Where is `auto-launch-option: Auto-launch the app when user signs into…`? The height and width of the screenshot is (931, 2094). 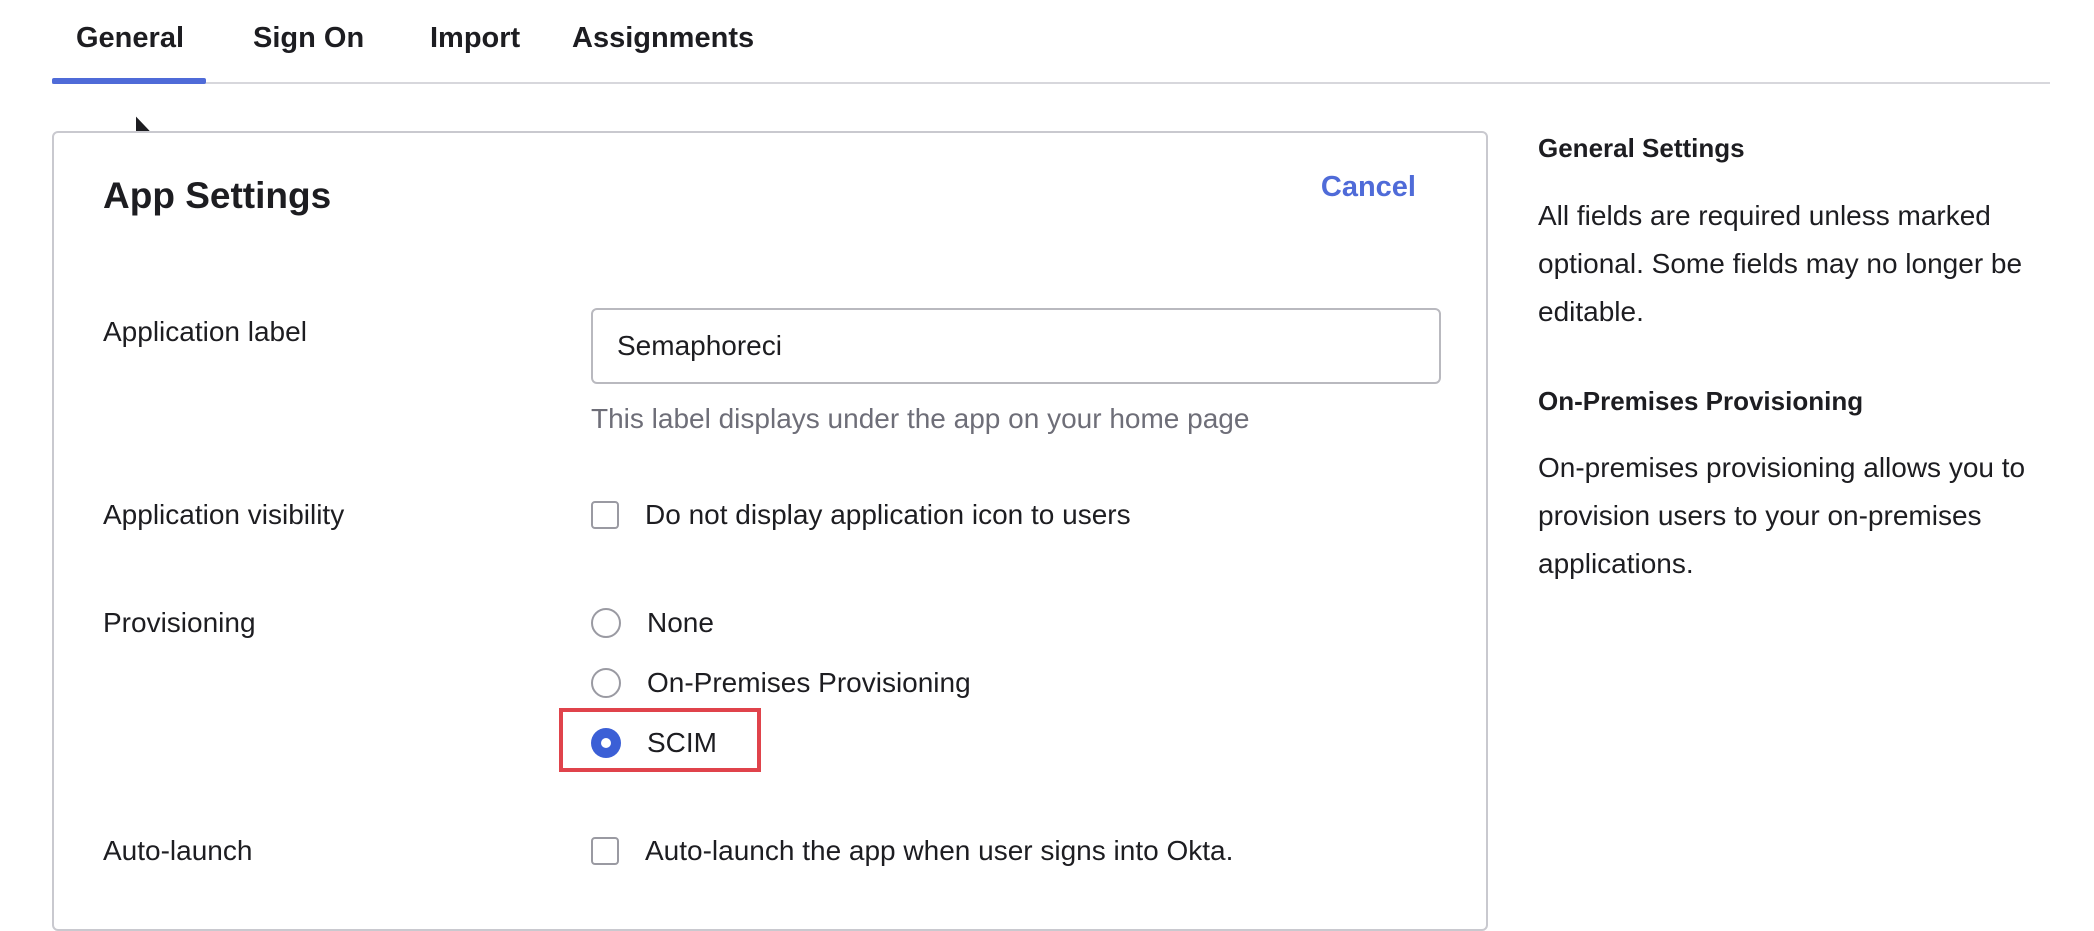
auto-launch-option: Auto-launch the app when user signs into… is located at coordinates (912, 851).